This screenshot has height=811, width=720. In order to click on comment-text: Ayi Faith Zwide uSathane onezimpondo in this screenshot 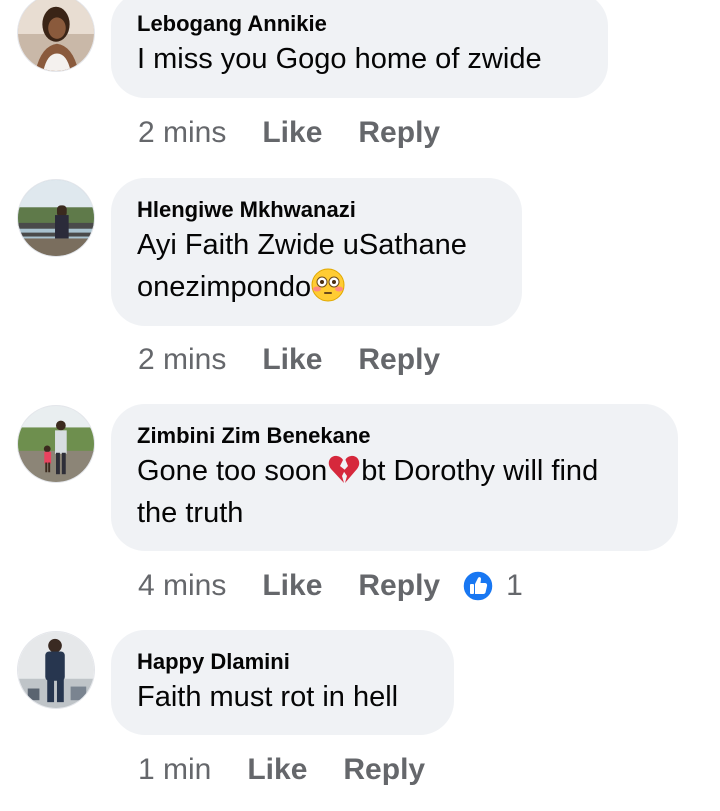, I will do `click(316, 266)`.